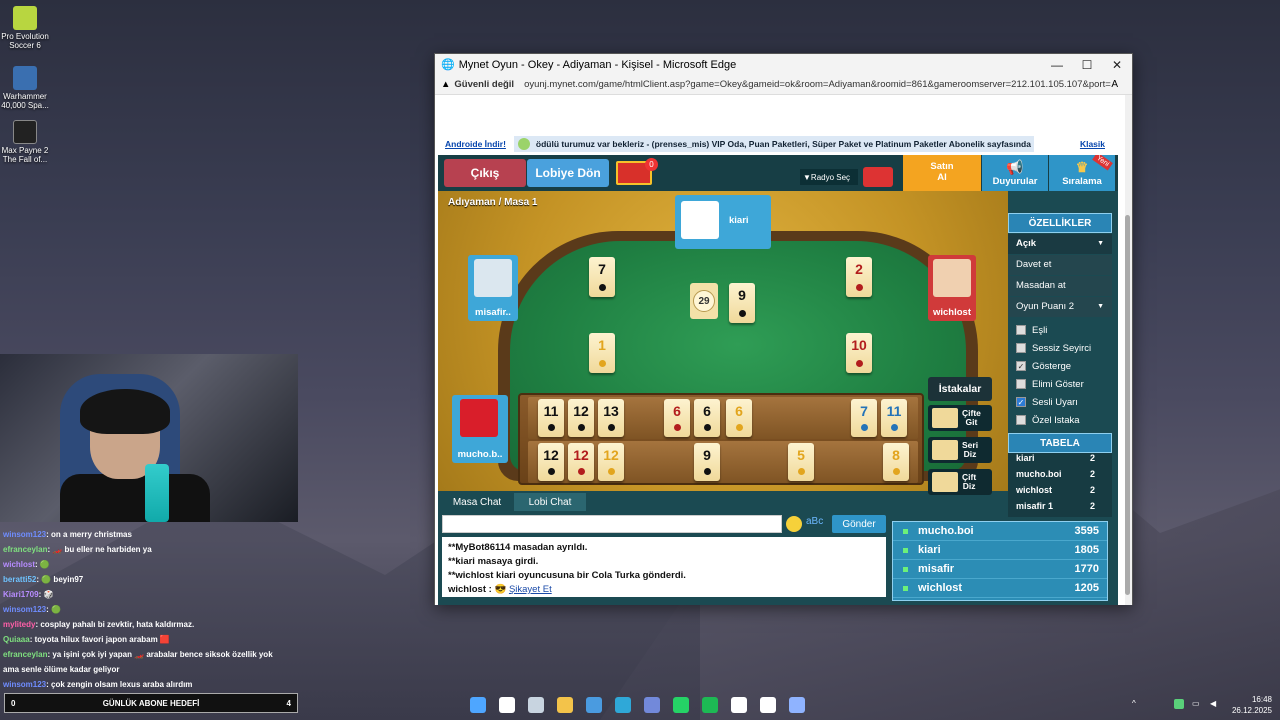  What do you see at coordinates (942, 173) in the screenshot?
I see `buy-button: Satın Al` at bounding box center [942, 173].